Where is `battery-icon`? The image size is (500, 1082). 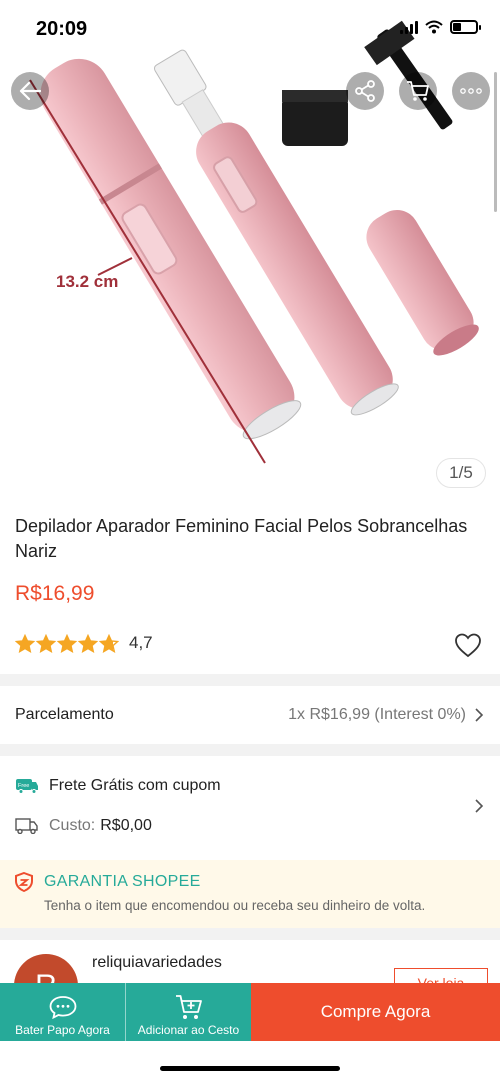
battery-icon is located at coordinates (465, 27).